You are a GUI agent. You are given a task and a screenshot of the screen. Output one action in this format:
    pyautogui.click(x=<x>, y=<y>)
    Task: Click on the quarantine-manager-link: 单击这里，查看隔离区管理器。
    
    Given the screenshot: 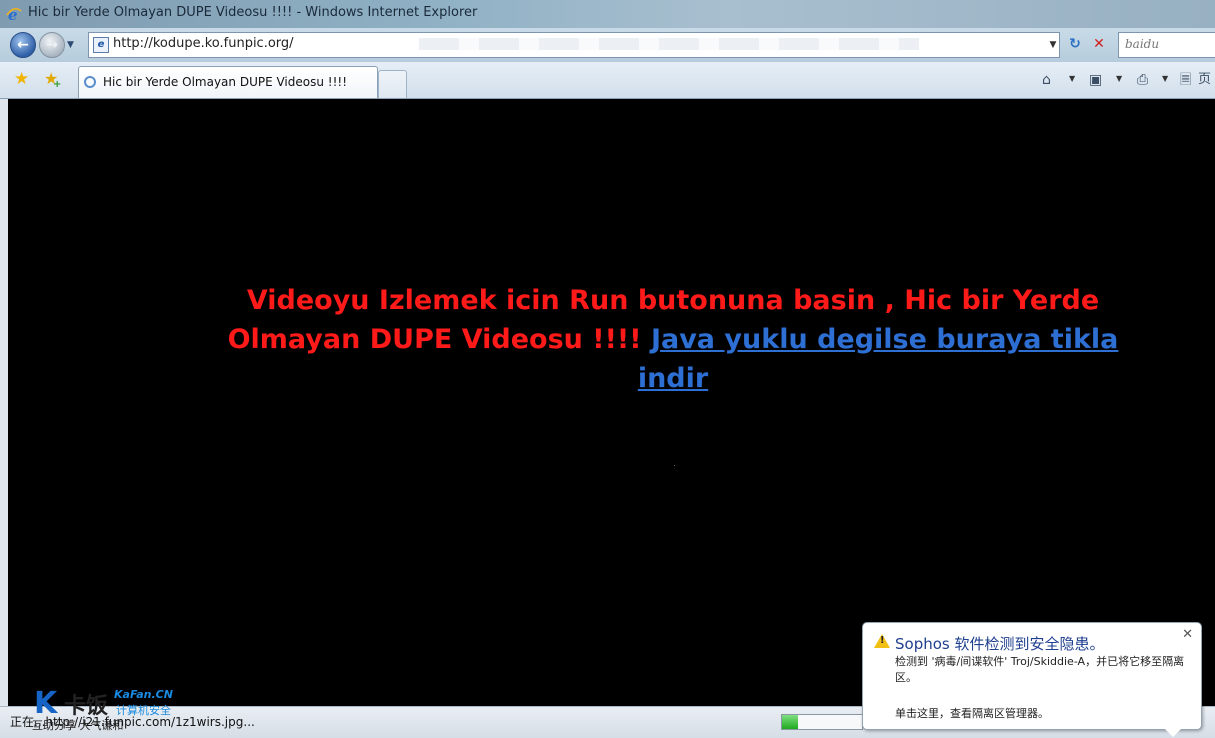 What is the action you would take?
    pyautogui.click(x=972, y=713)
    